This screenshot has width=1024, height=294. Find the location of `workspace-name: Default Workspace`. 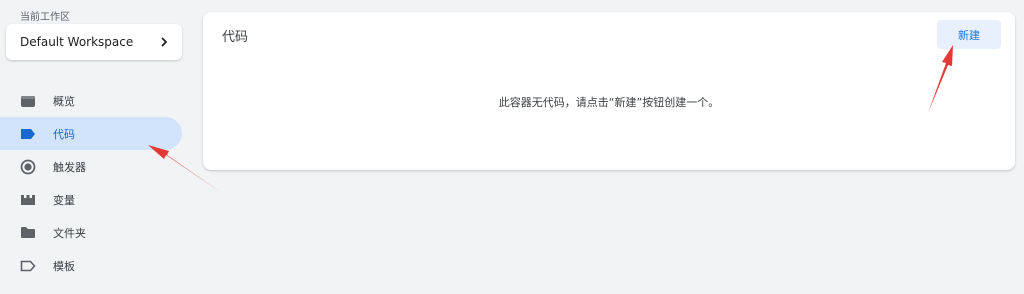

workspace-name: Default Workspace is located at coordinates (77, 42).